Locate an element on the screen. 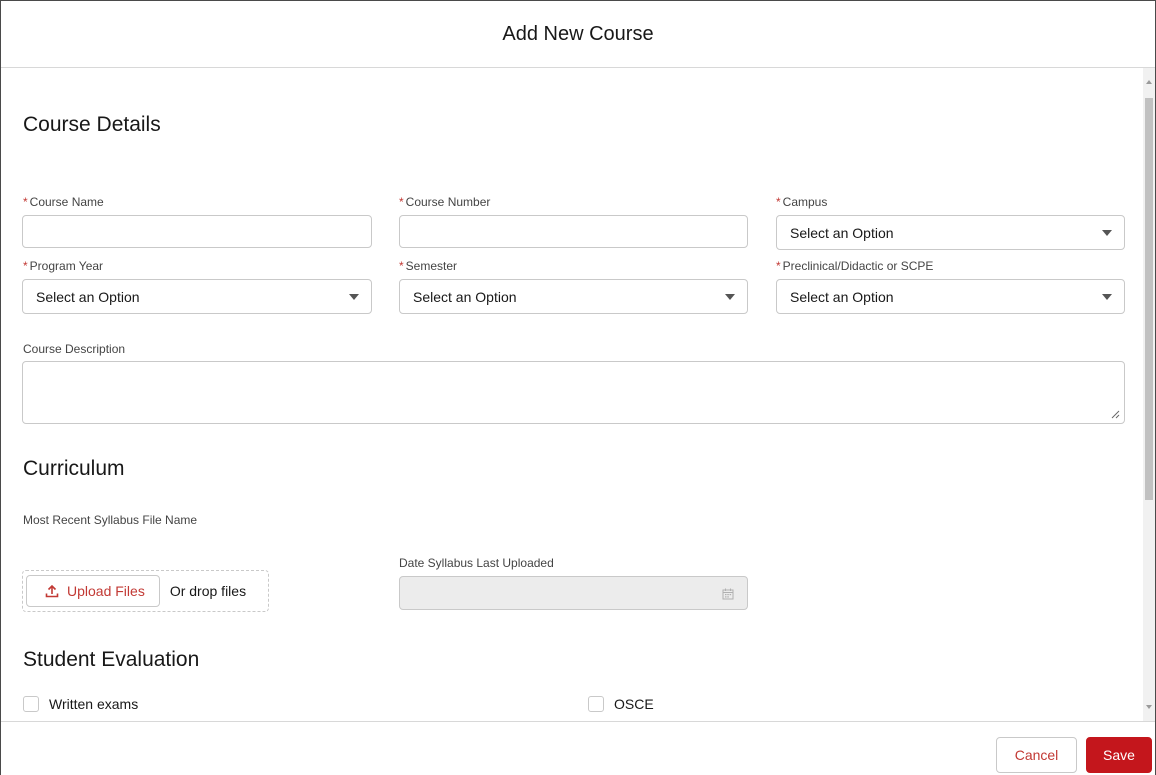 The width and height of the screenshot is (1156, 775). checkbox-written-exams: Written exams is located at coordinates (80, 704).